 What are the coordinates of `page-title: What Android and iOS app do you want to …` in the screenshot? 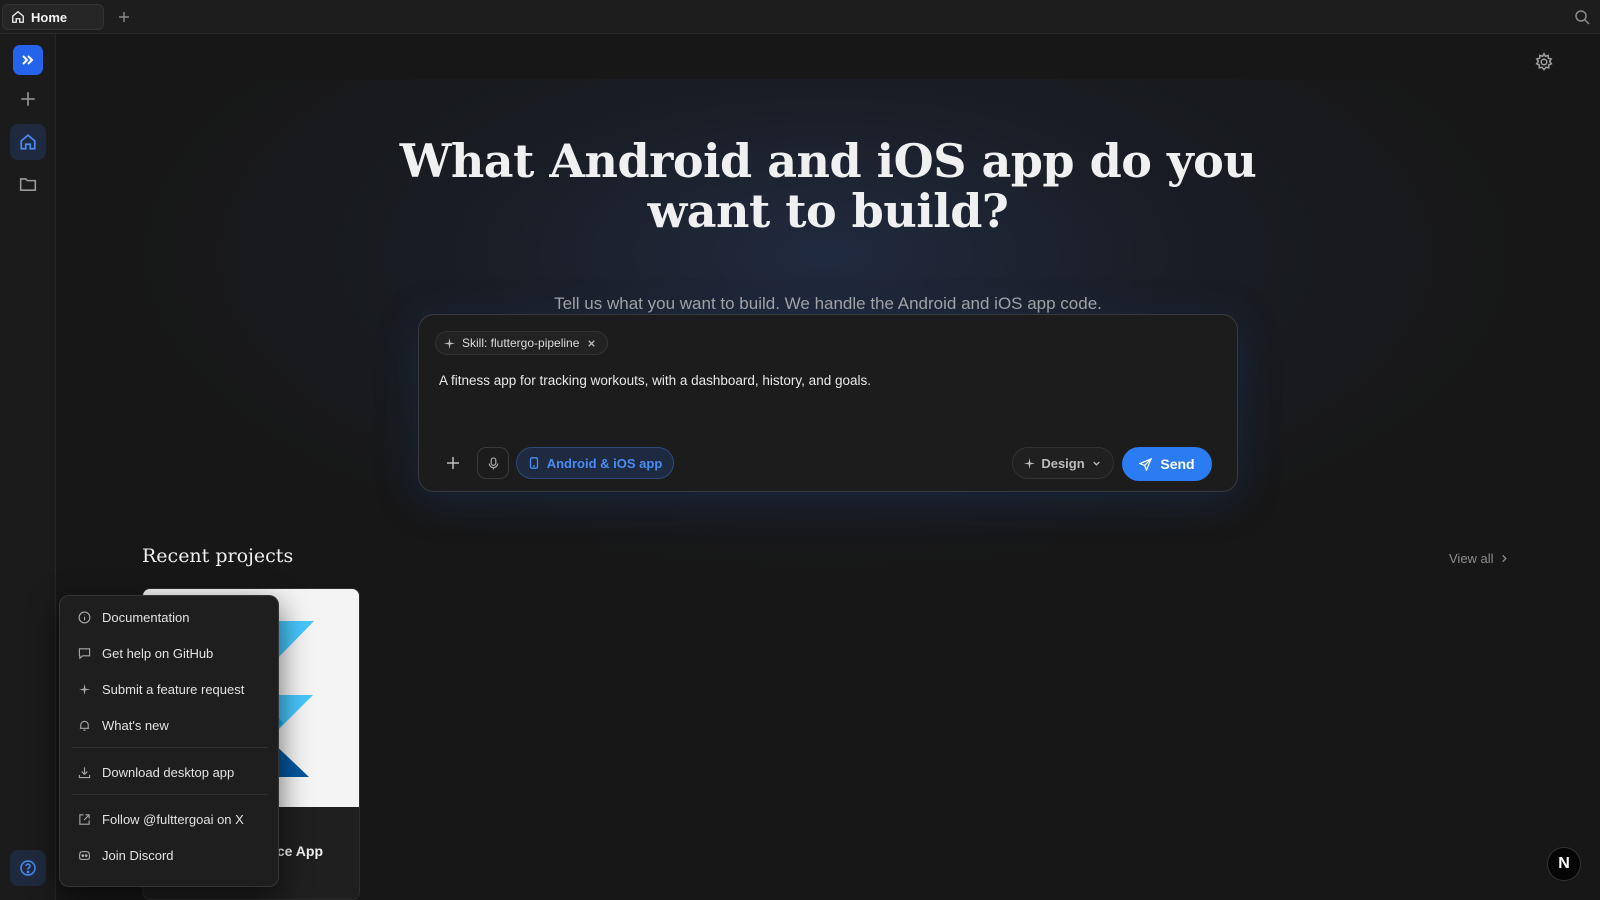 It's located at (828, 186).